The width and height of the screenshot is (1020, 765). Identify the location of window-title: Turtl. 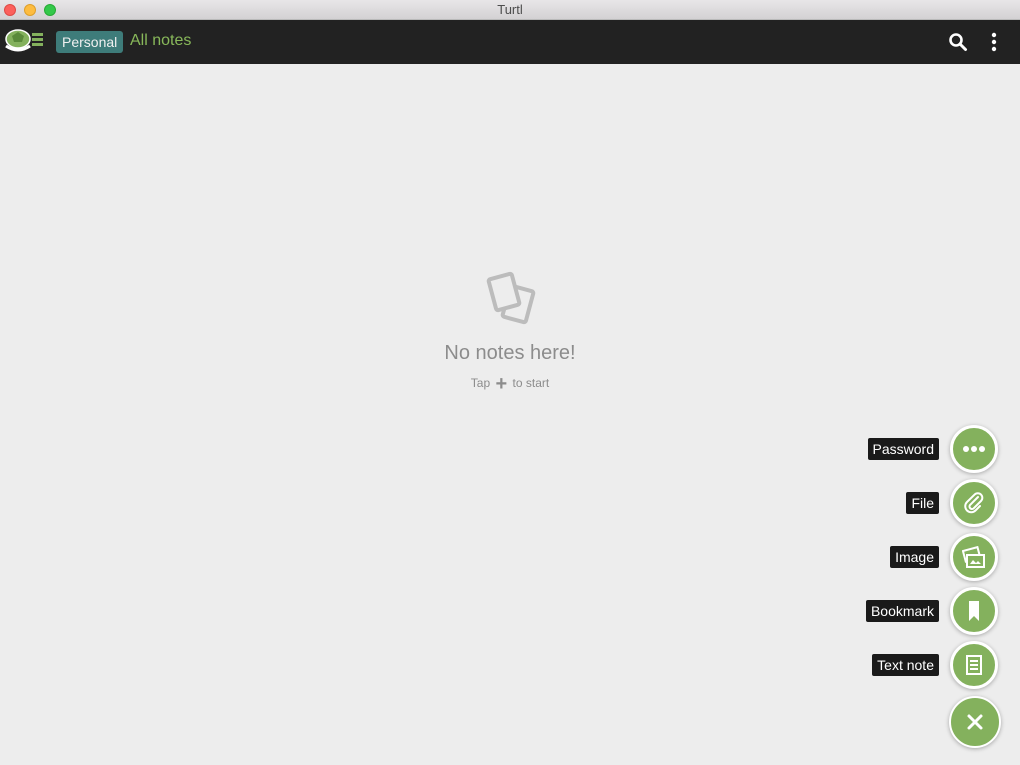
(510, 9).